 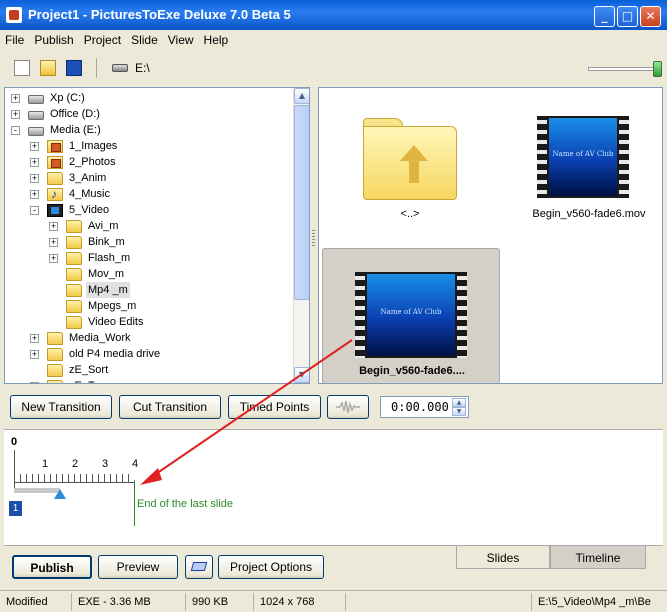 I want to click on fullscreen-preview-button, so click(x=199, y=567).